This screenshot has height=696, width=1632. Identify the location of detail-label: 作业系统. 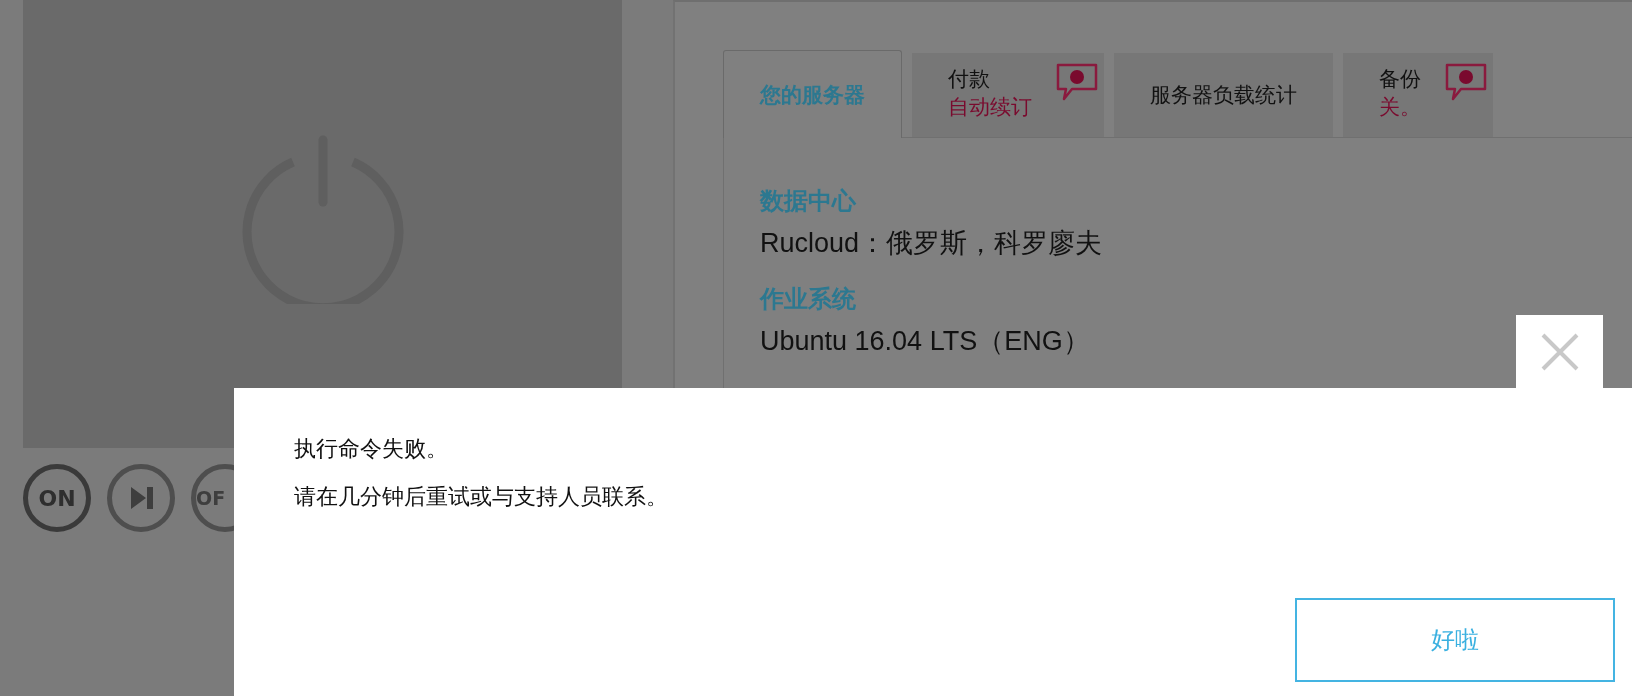
(808, 299).